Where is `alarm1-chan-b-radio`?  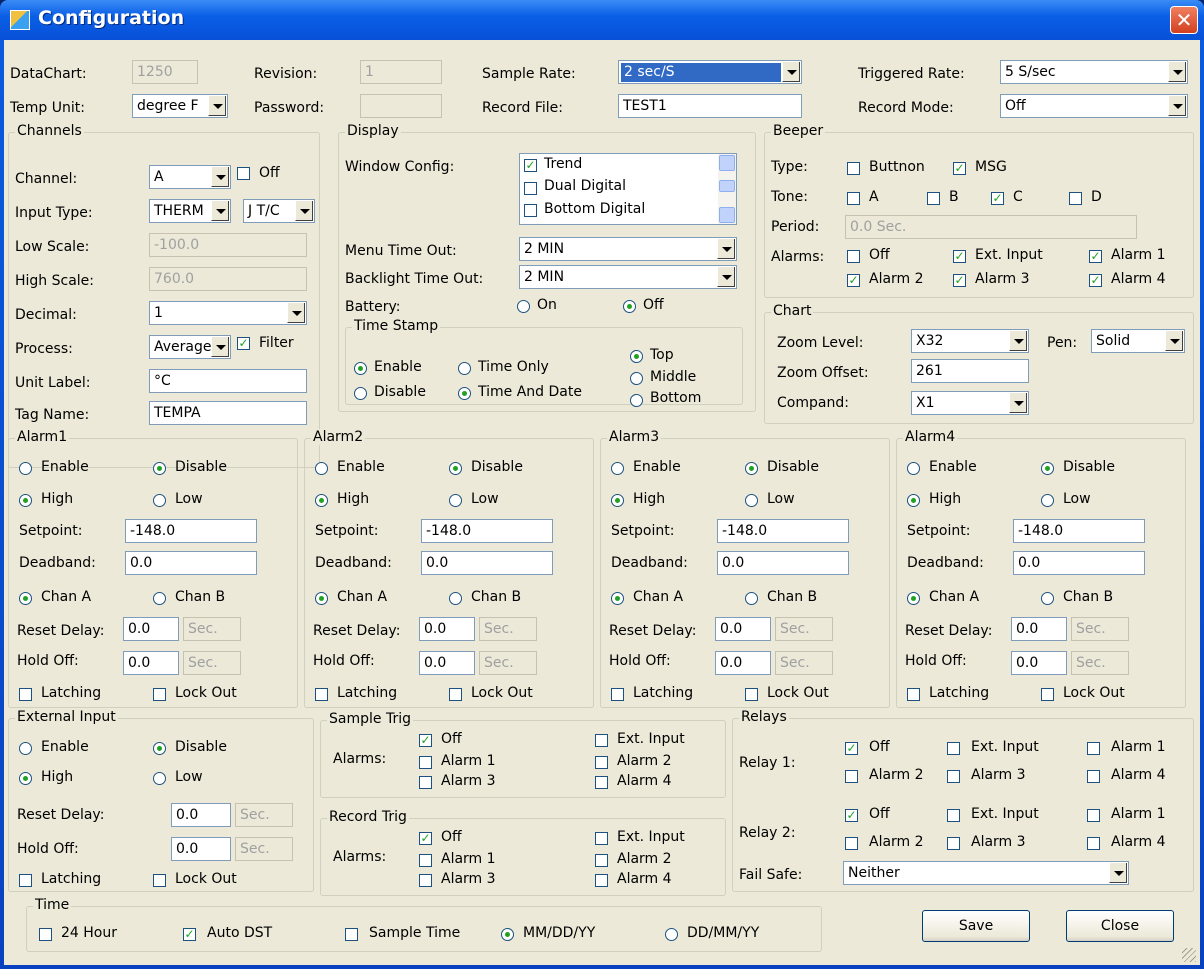
alarm1-chan-b-radio is located at coordinates (159, 598).